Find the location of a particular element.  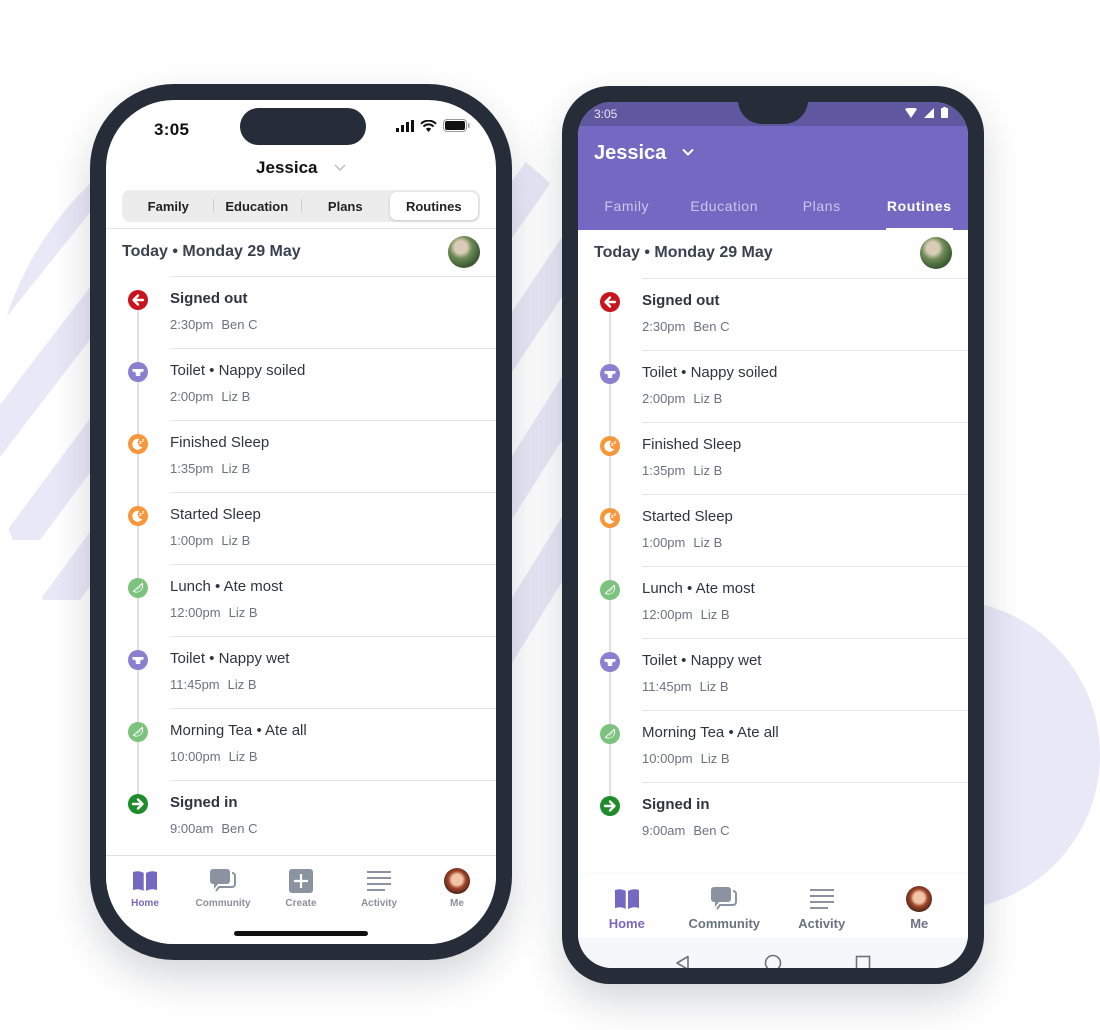

avatar is located at coordinates (457, 881).